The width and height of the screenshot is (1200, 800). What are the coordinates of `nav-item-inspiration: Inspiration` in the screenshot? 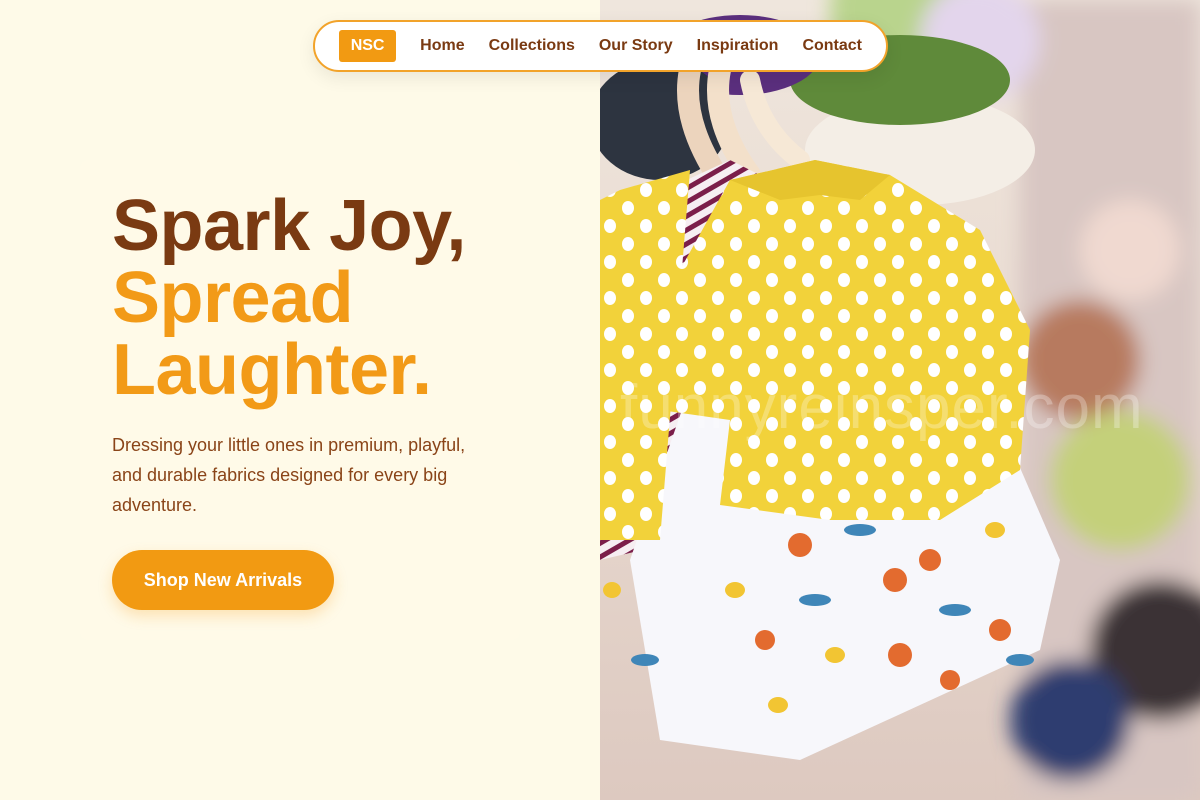 It's located at (738, 46).